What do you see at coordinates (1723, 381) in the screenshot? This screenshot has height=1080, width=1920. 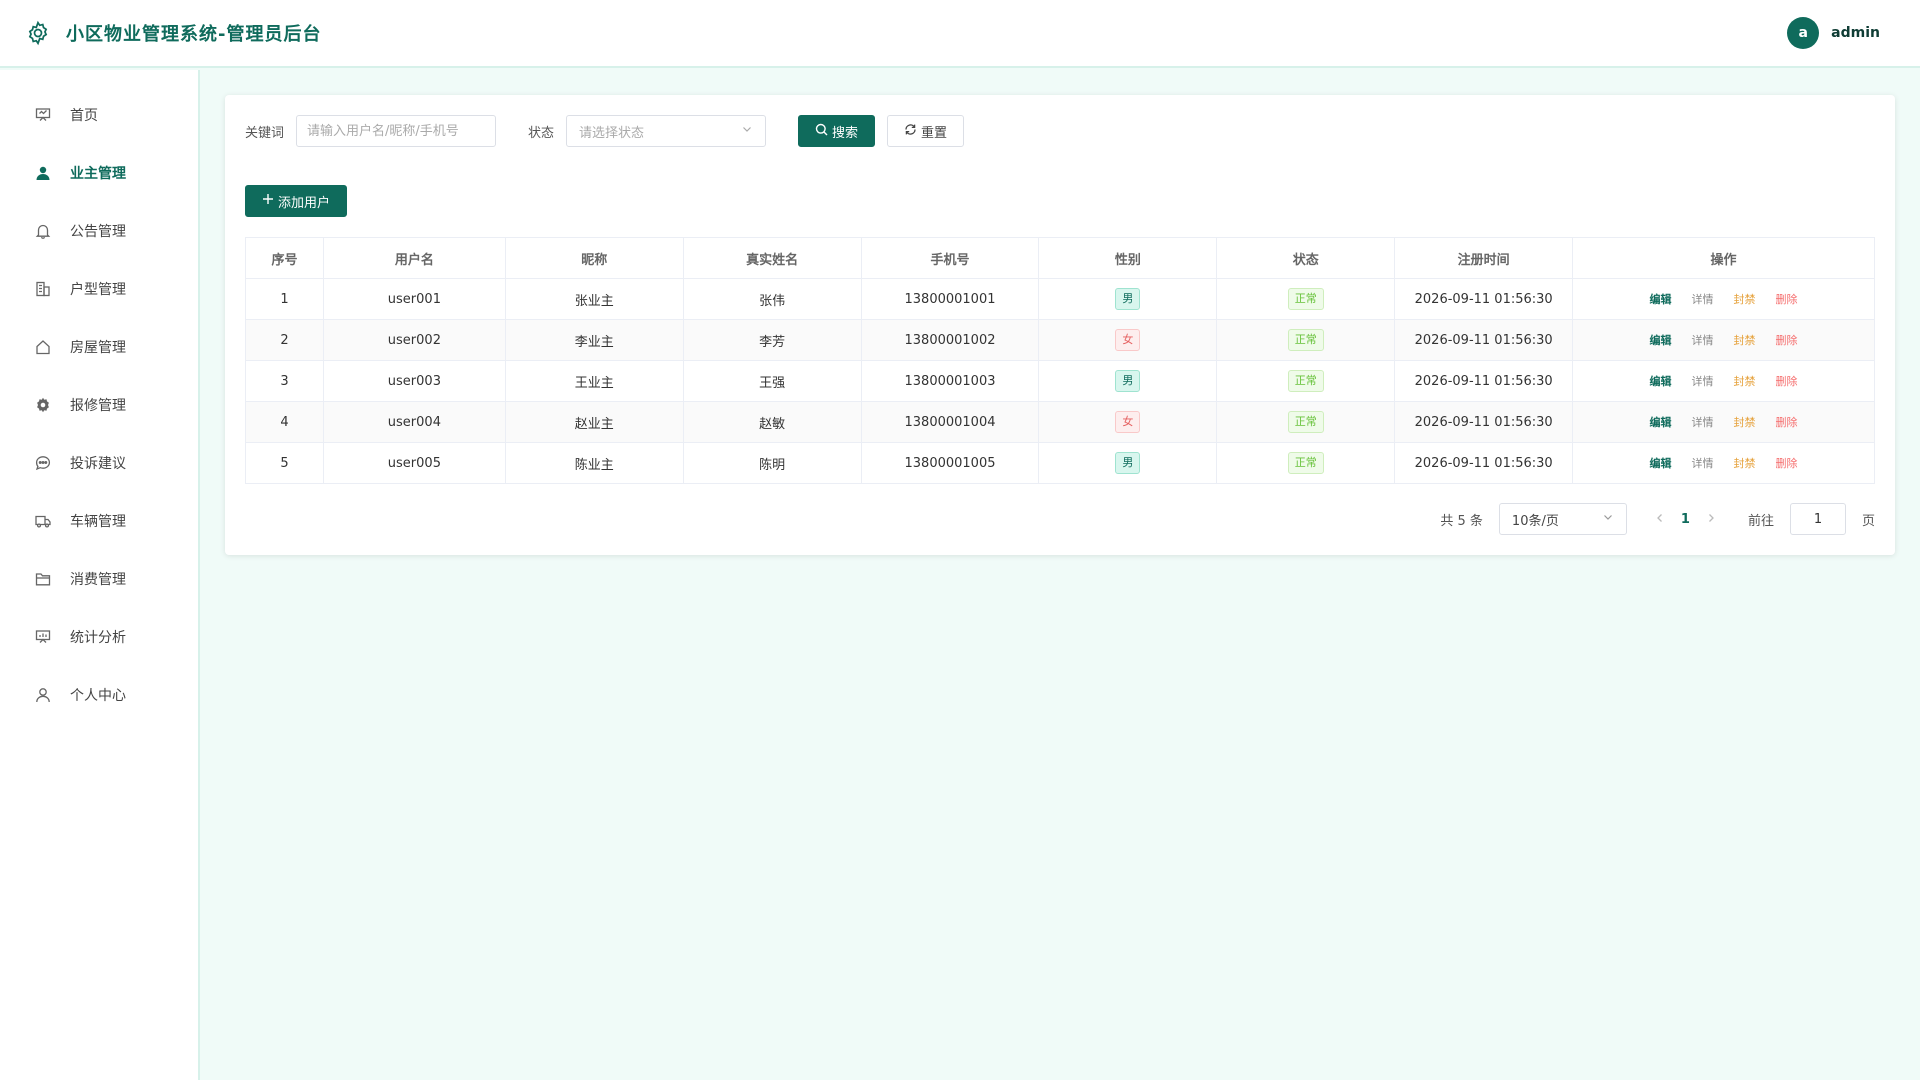 I see `cell-actions: 编辑 详情 封禁 删除` at bounding box center [1723, 381].